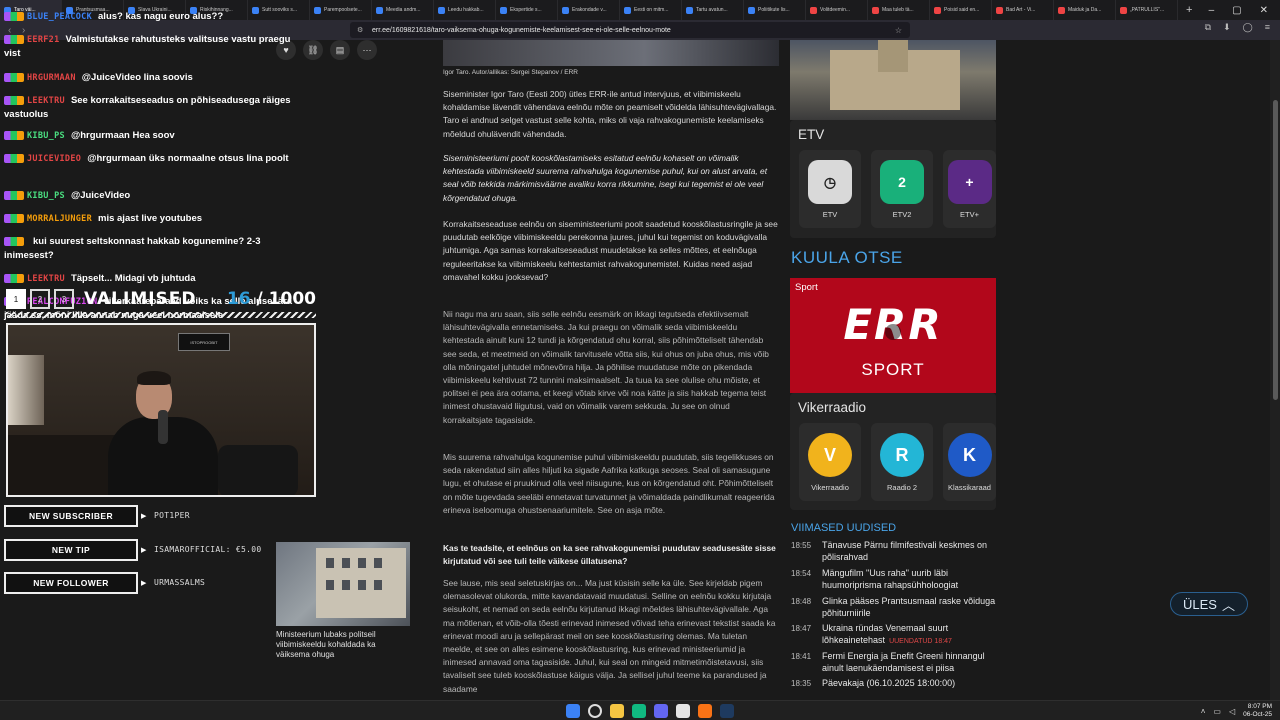 Image resolution: width=1280 pixels, height=720 pixels. What do you see at coordinates (340, 50) in the screenshot?
I see `print-icon: ▤` at bounding box center [340, 50].